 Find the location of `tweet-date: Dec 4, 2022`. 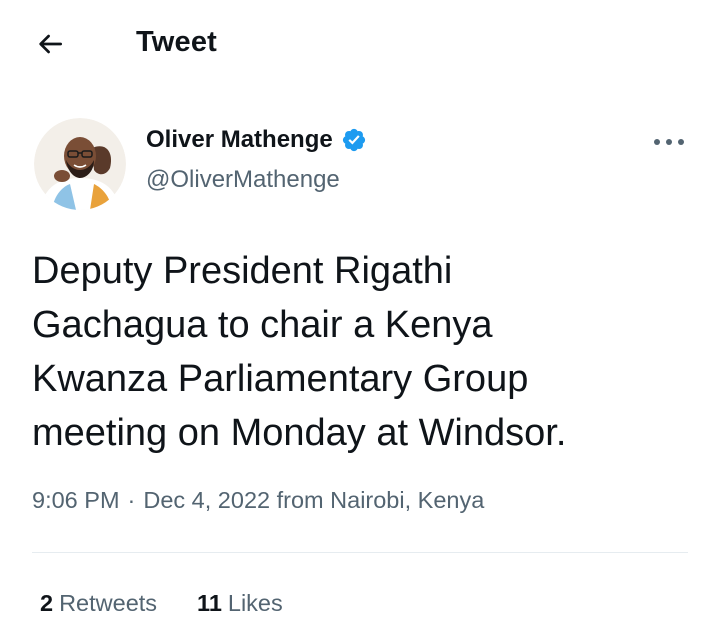

tweet-date: Dec 4, 2022 is located at coordinates (206, 500).